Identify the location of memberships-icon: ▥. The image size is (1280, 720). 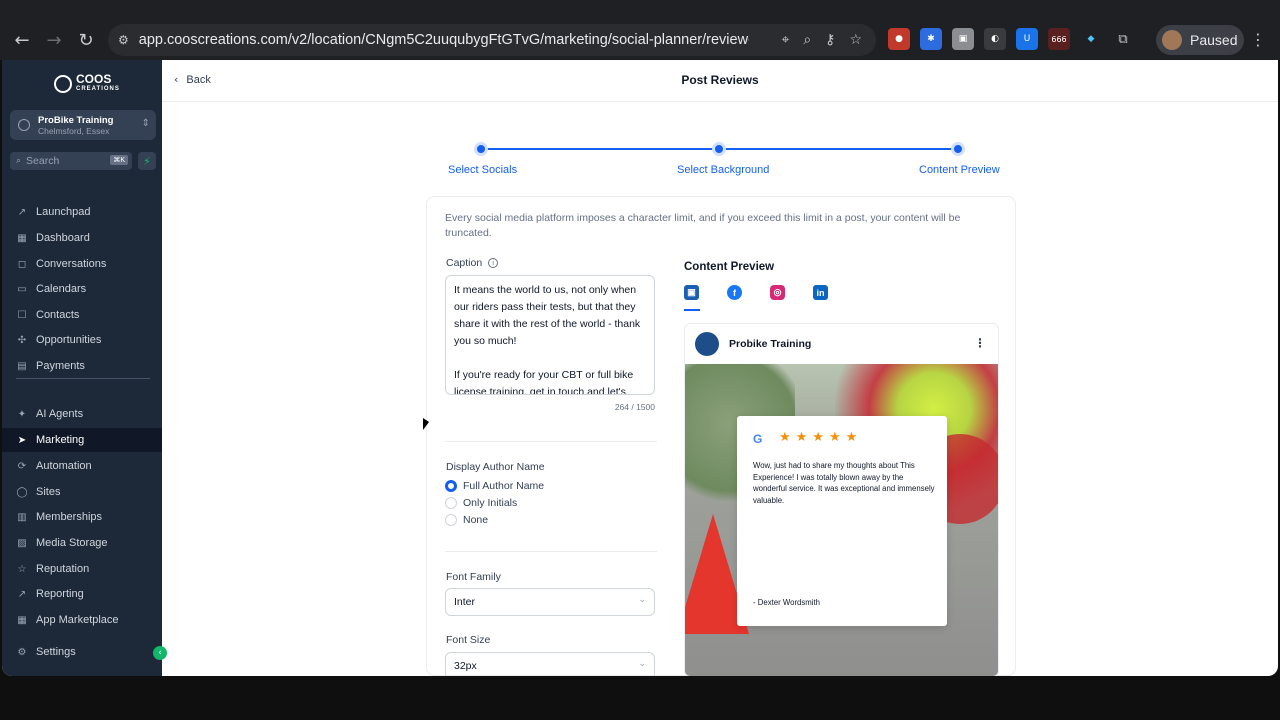
(22, 517).